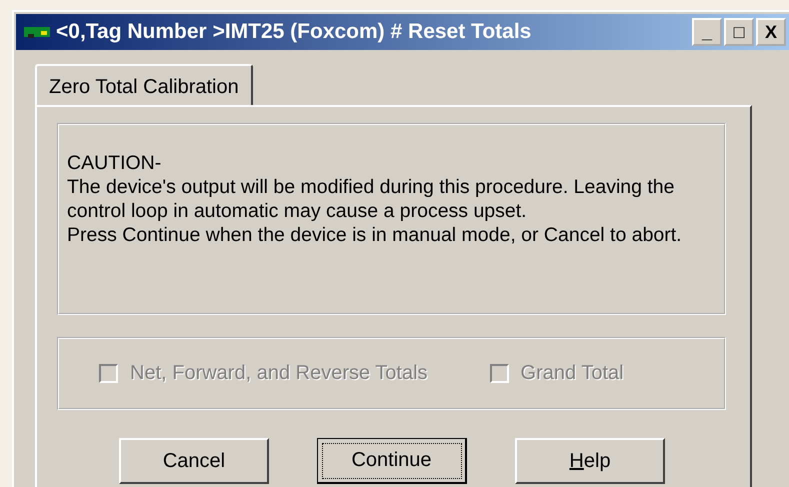 The image size is (789, 487). Describe the element at coordinates (771, 32) in the screenshot. I see `close-button: X` at that location.